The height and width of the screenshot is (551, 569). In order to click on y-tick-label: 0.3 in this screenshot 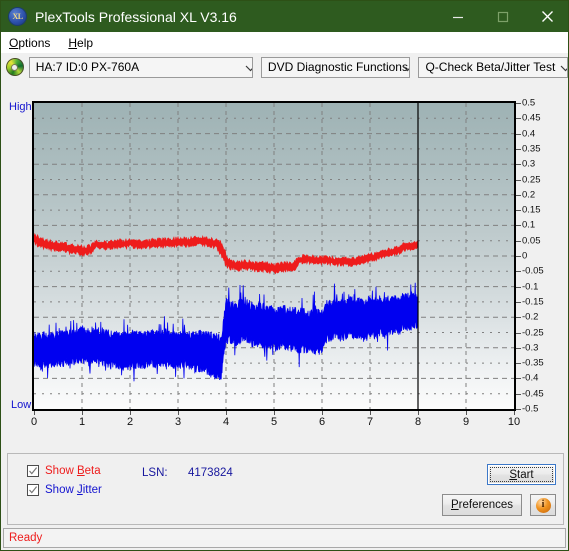, I will do `click(529, 164)`.